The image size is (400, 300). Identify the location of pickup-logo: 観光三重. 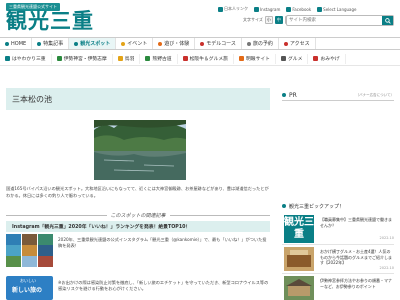
(299, 229).